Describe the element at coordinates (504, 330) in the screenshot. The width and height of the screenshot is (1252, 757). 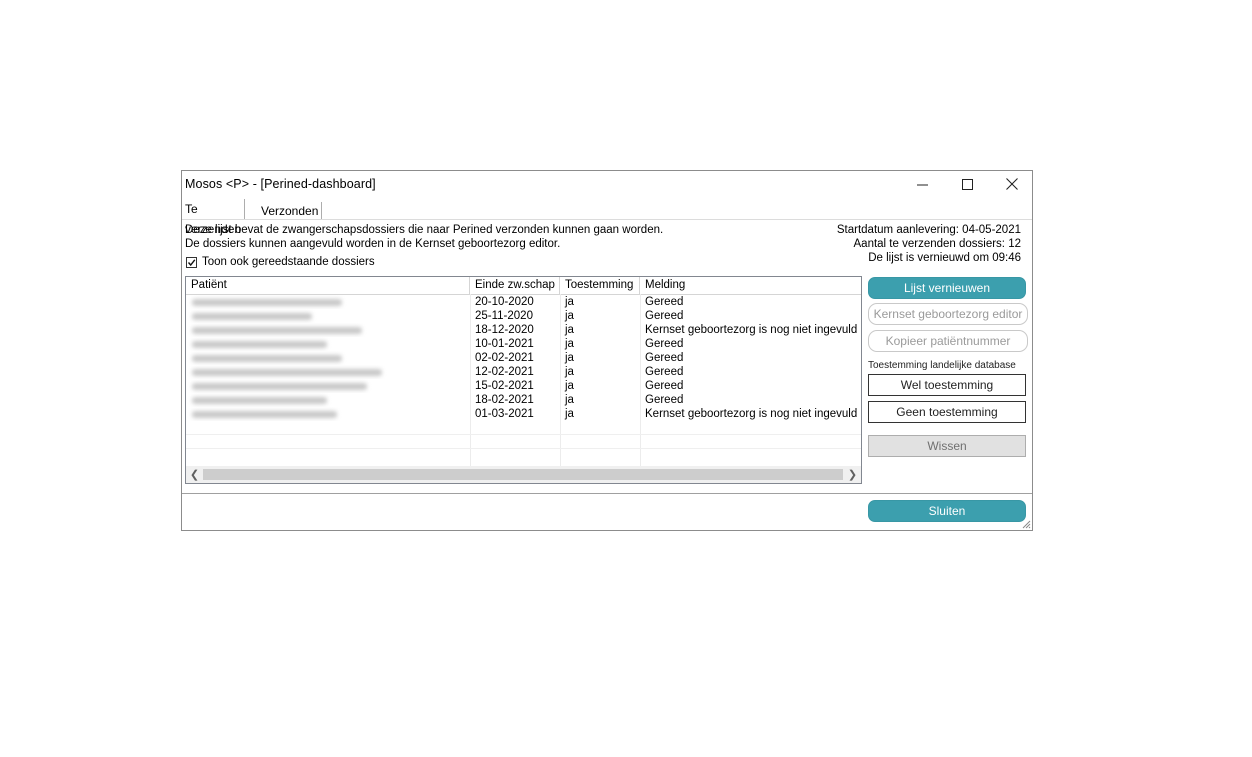
I see `einde-cell: 18-12-2020` at that location.